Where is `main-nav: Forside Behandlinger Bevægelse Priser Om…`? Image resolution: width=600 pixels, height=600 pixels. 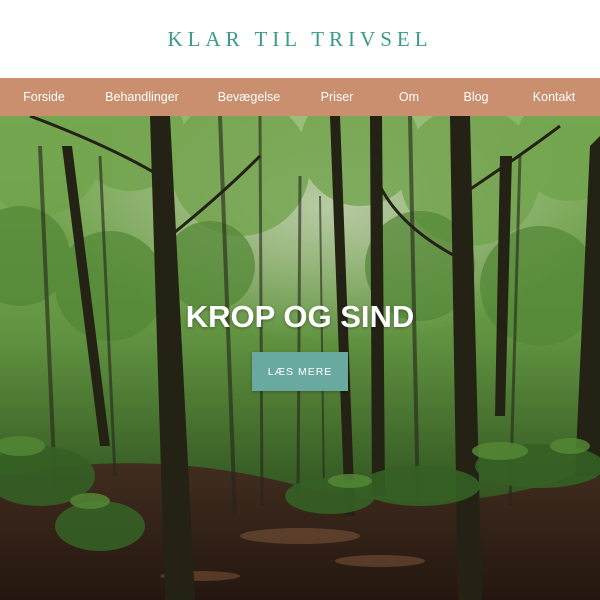
main-nav: Forside Behandlinger Bevægelse Priser Om… is located at coordinates (300, 97).